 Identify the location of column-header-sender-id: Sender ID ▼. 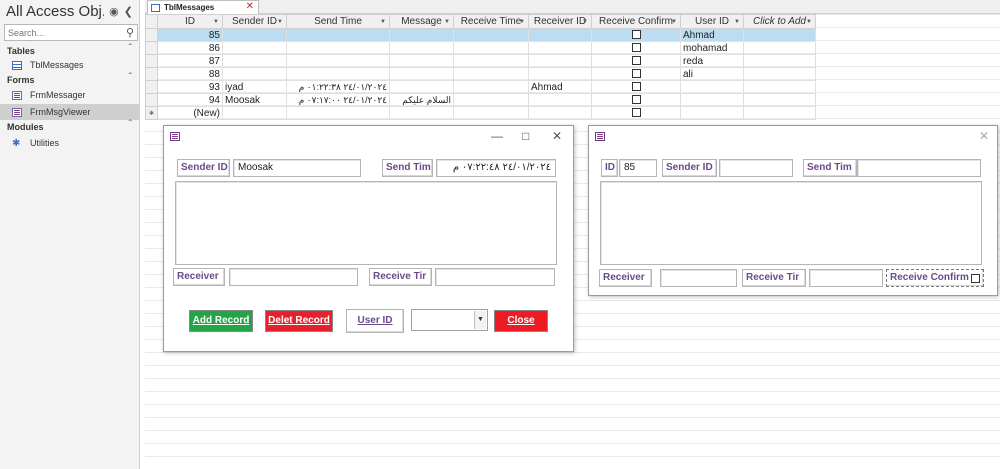
(254, 21).